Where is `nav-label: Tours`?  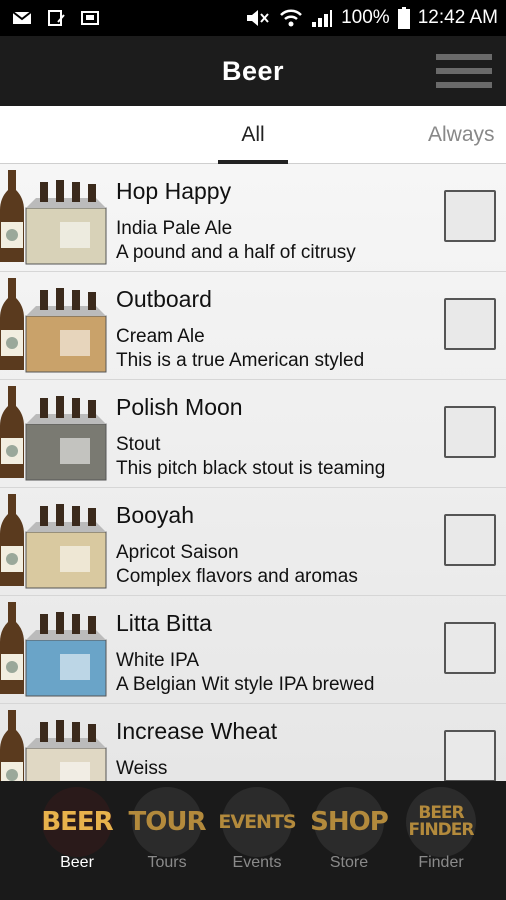 nav-label: Tours is located at coordinates (167, 862).